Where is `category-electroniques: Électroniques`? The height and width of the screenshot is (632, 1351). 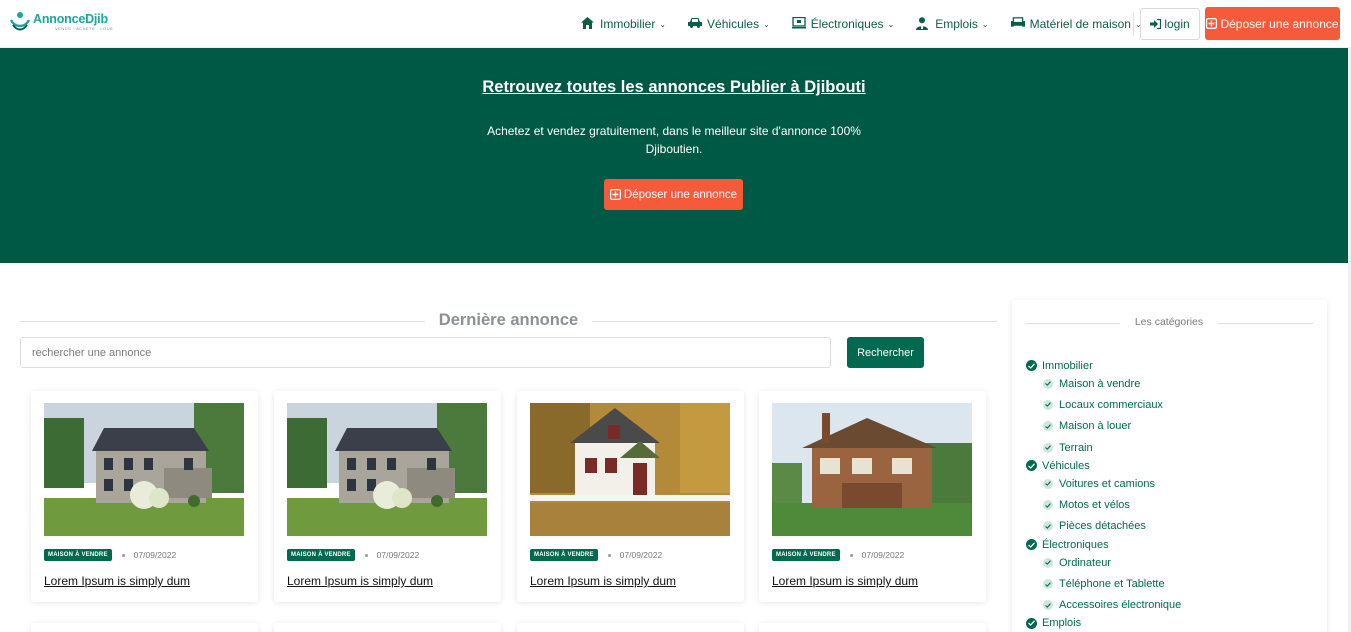
category-electroniques: Électroniques is located at coordinates (1171, 544).